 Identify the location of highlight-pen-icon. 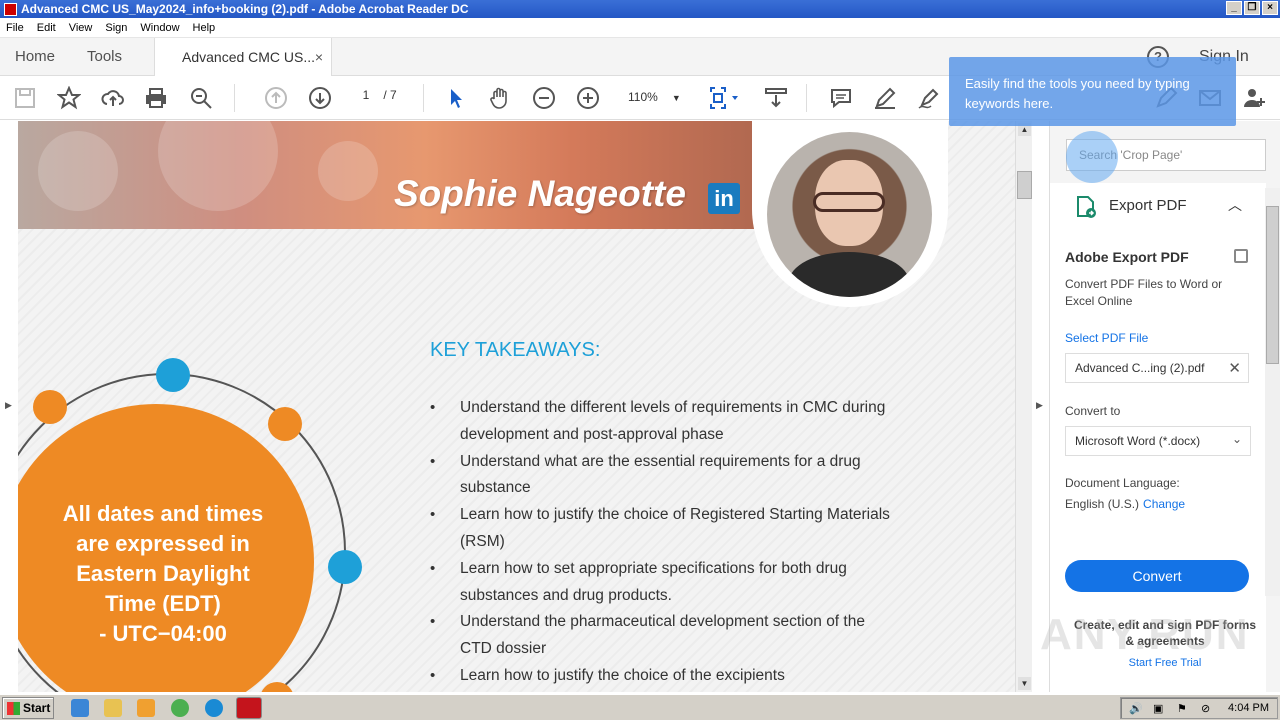
(885, 98).